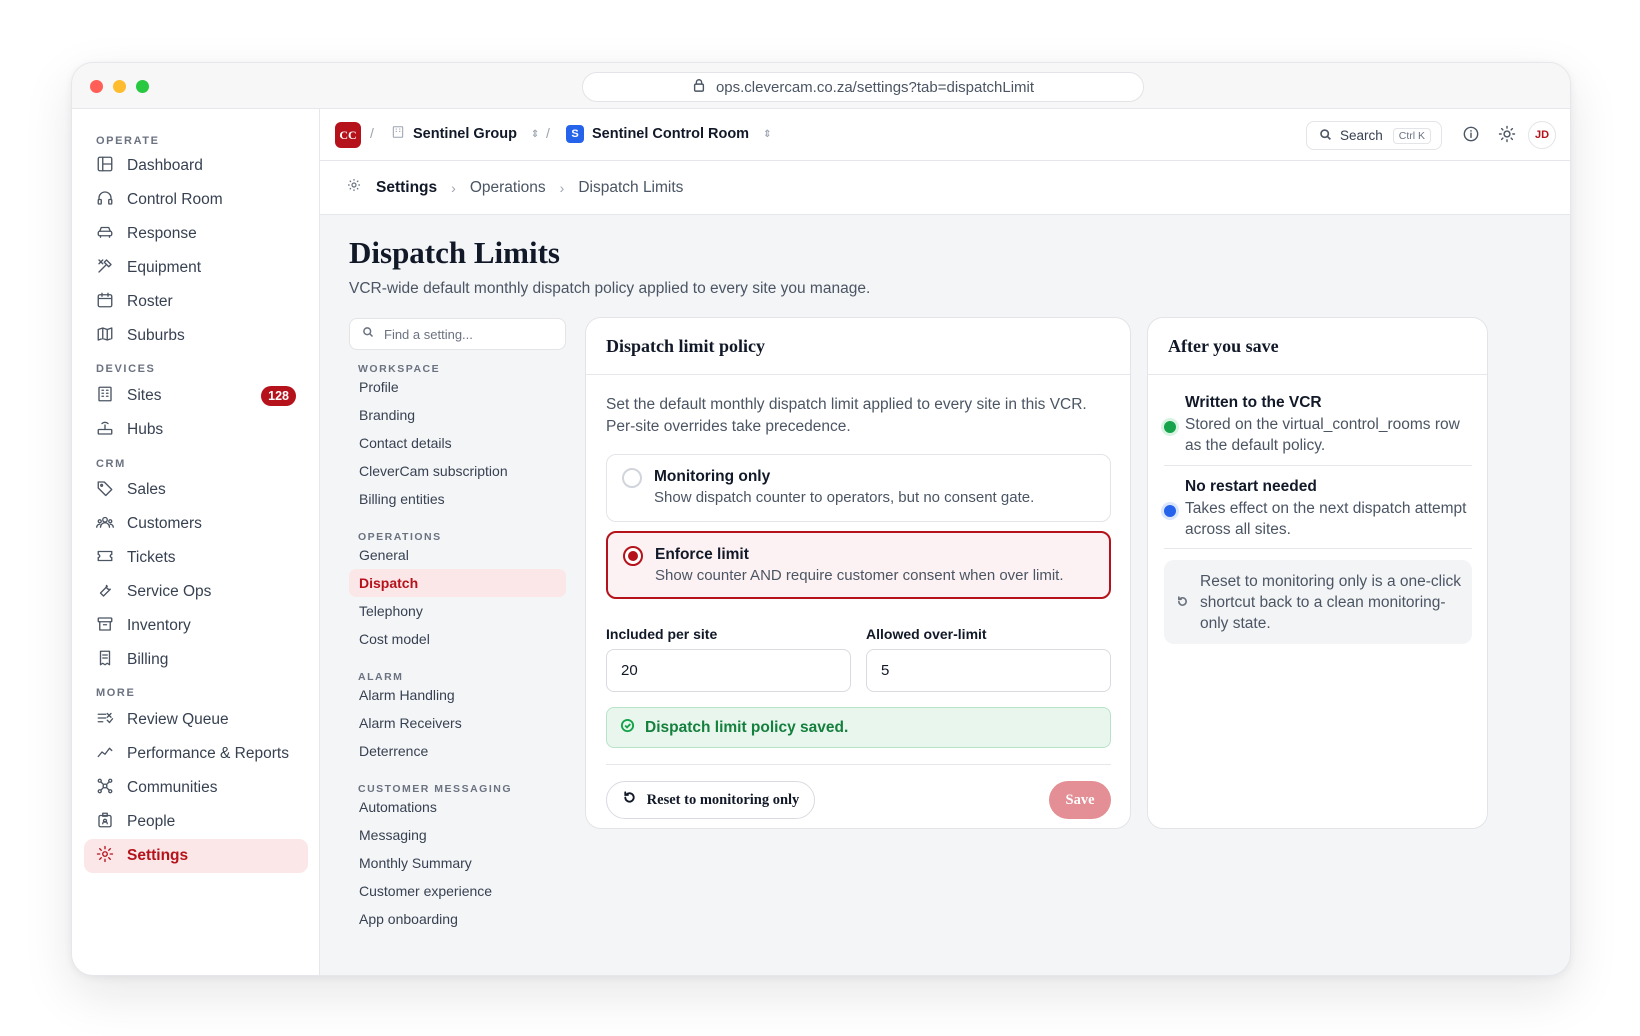  Describe the element at coordinates (1374, 135) in the screenshot. I see `global-search-button: Search Ctrl K` at that location.